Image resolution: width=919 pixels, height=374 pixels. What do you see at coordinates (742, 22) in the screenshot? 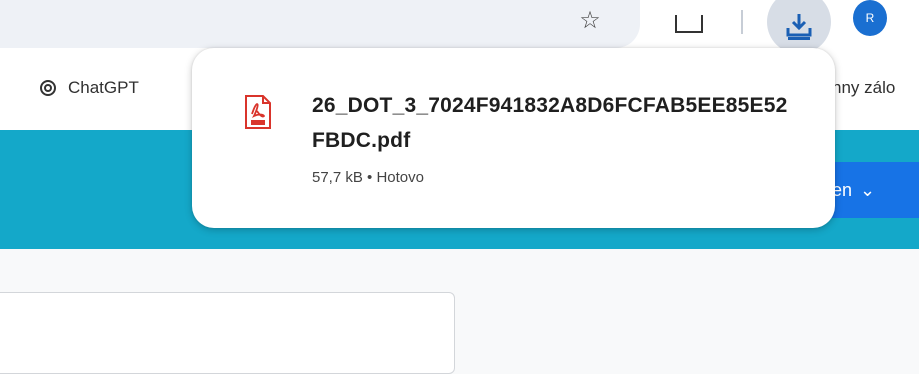
I see `toolbar-separator` at bounding box center [742, 22].